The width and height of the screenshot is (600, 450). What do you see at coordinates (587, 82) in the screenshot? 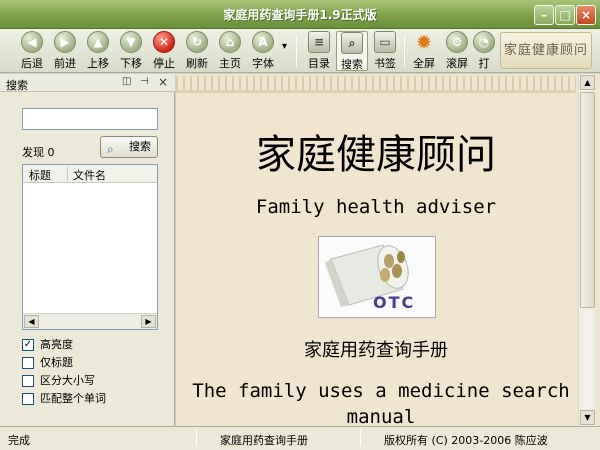
I see `scroll-up-icon: ▲` at bounding box center [587, 82].